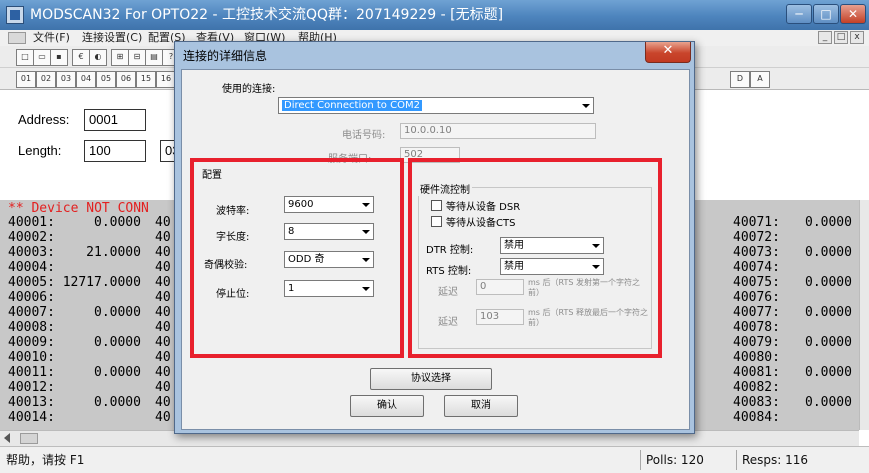  Describe the element at coordinates (29, 438) in the screenshot. I see `scroll-thumb` at that location.